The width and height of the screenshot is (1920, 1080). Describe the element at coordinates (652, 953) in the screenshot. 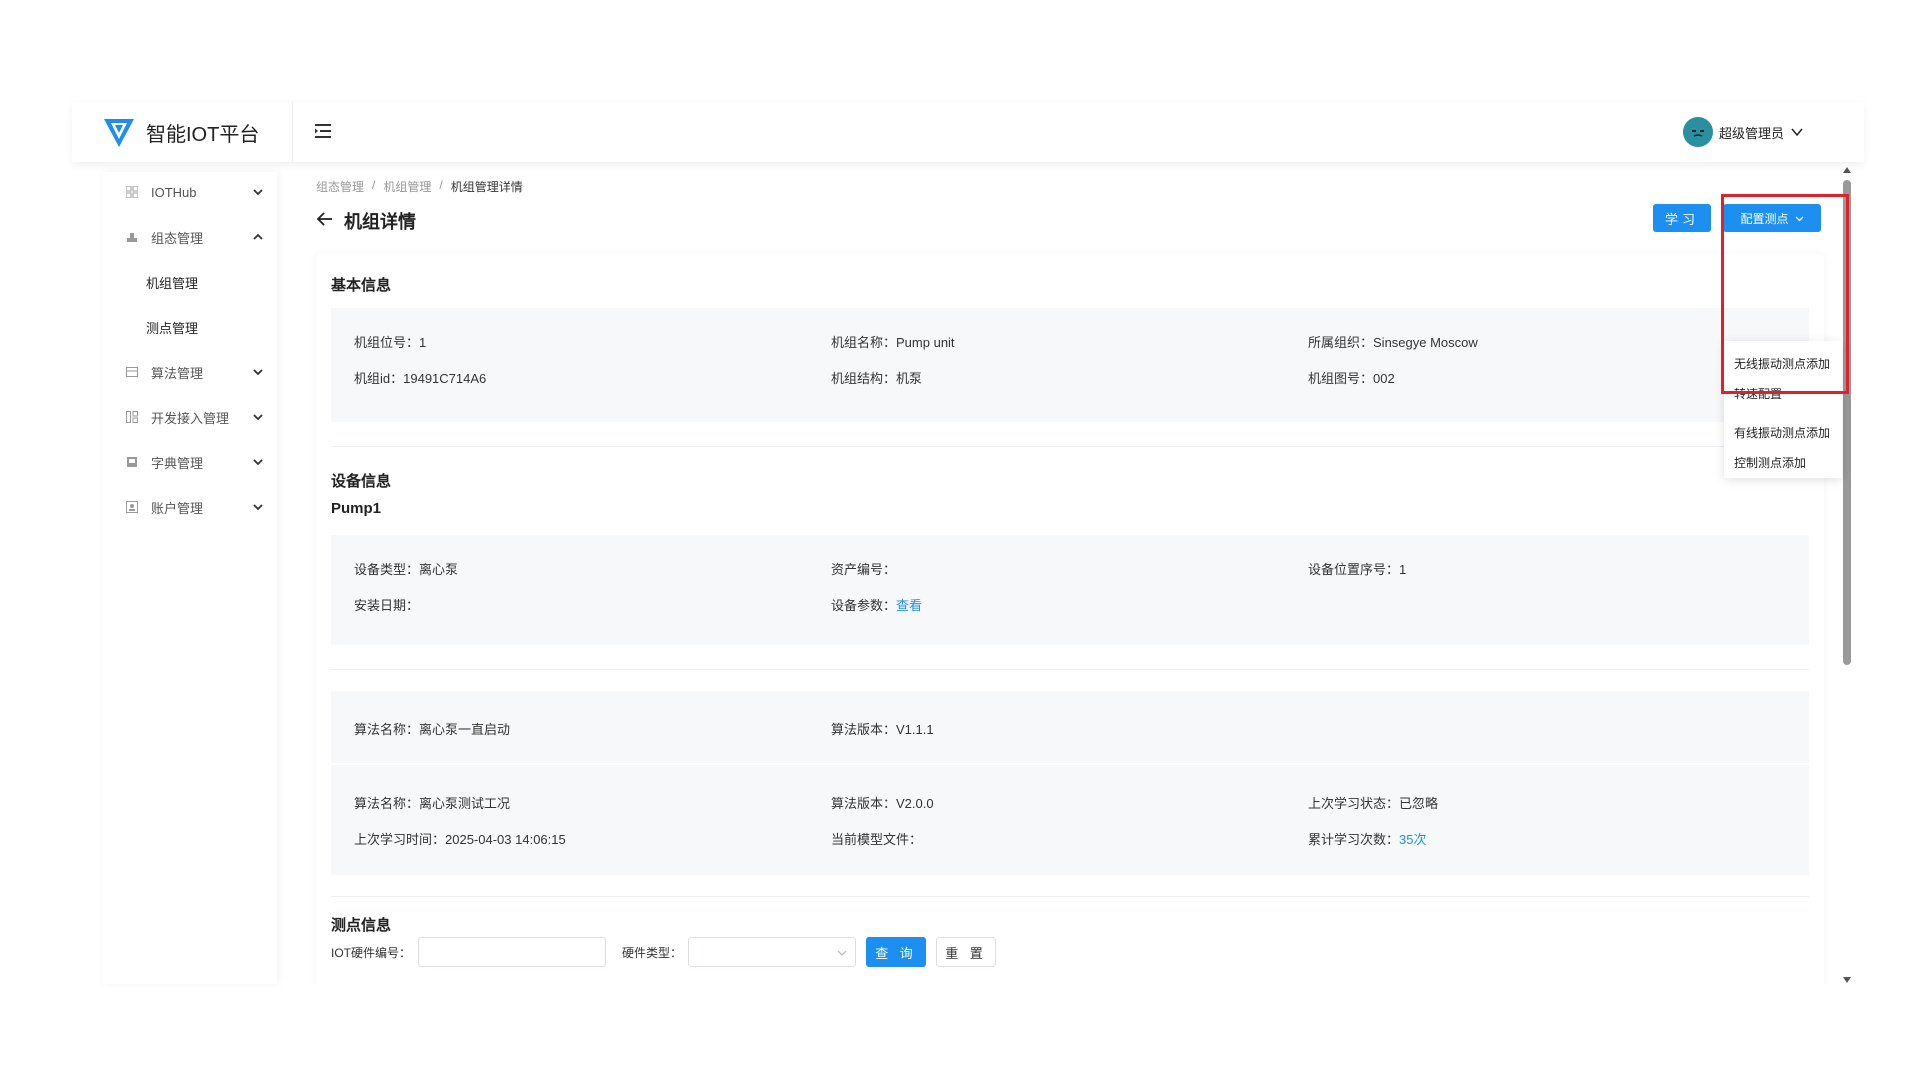

I see `hw-type-label: 硬件类型：` at that location.